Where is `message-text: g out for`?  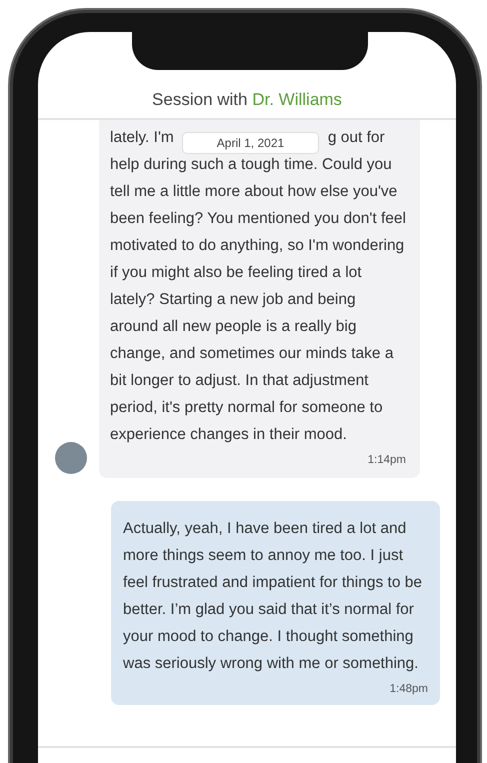
message-text: g out for is located at coordinates (356, 138).